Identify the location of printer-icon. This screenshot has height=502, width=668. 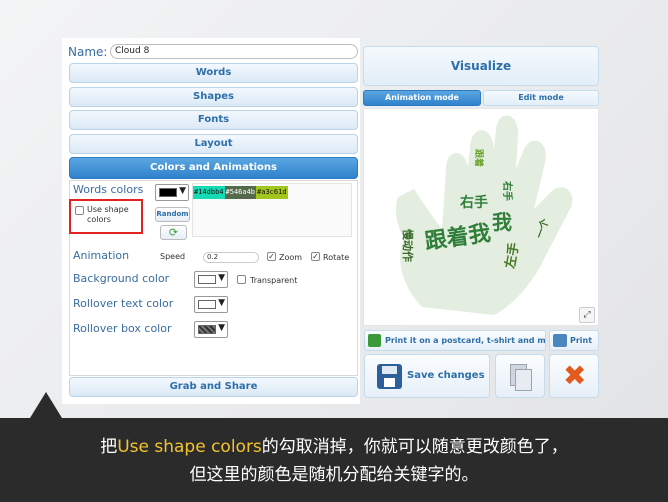
(560, 340).